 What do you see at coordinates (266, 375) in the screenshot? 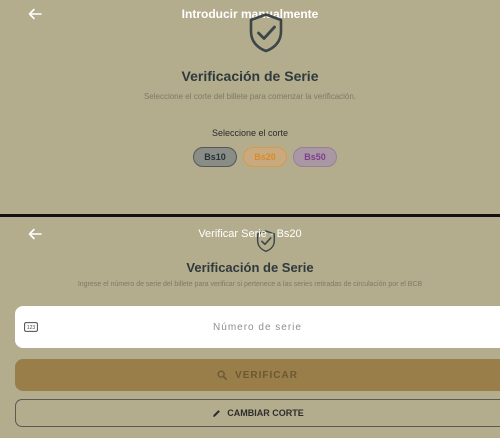
I see `verify-button-label: VERIFICAR` at bounding box center [266, 375].